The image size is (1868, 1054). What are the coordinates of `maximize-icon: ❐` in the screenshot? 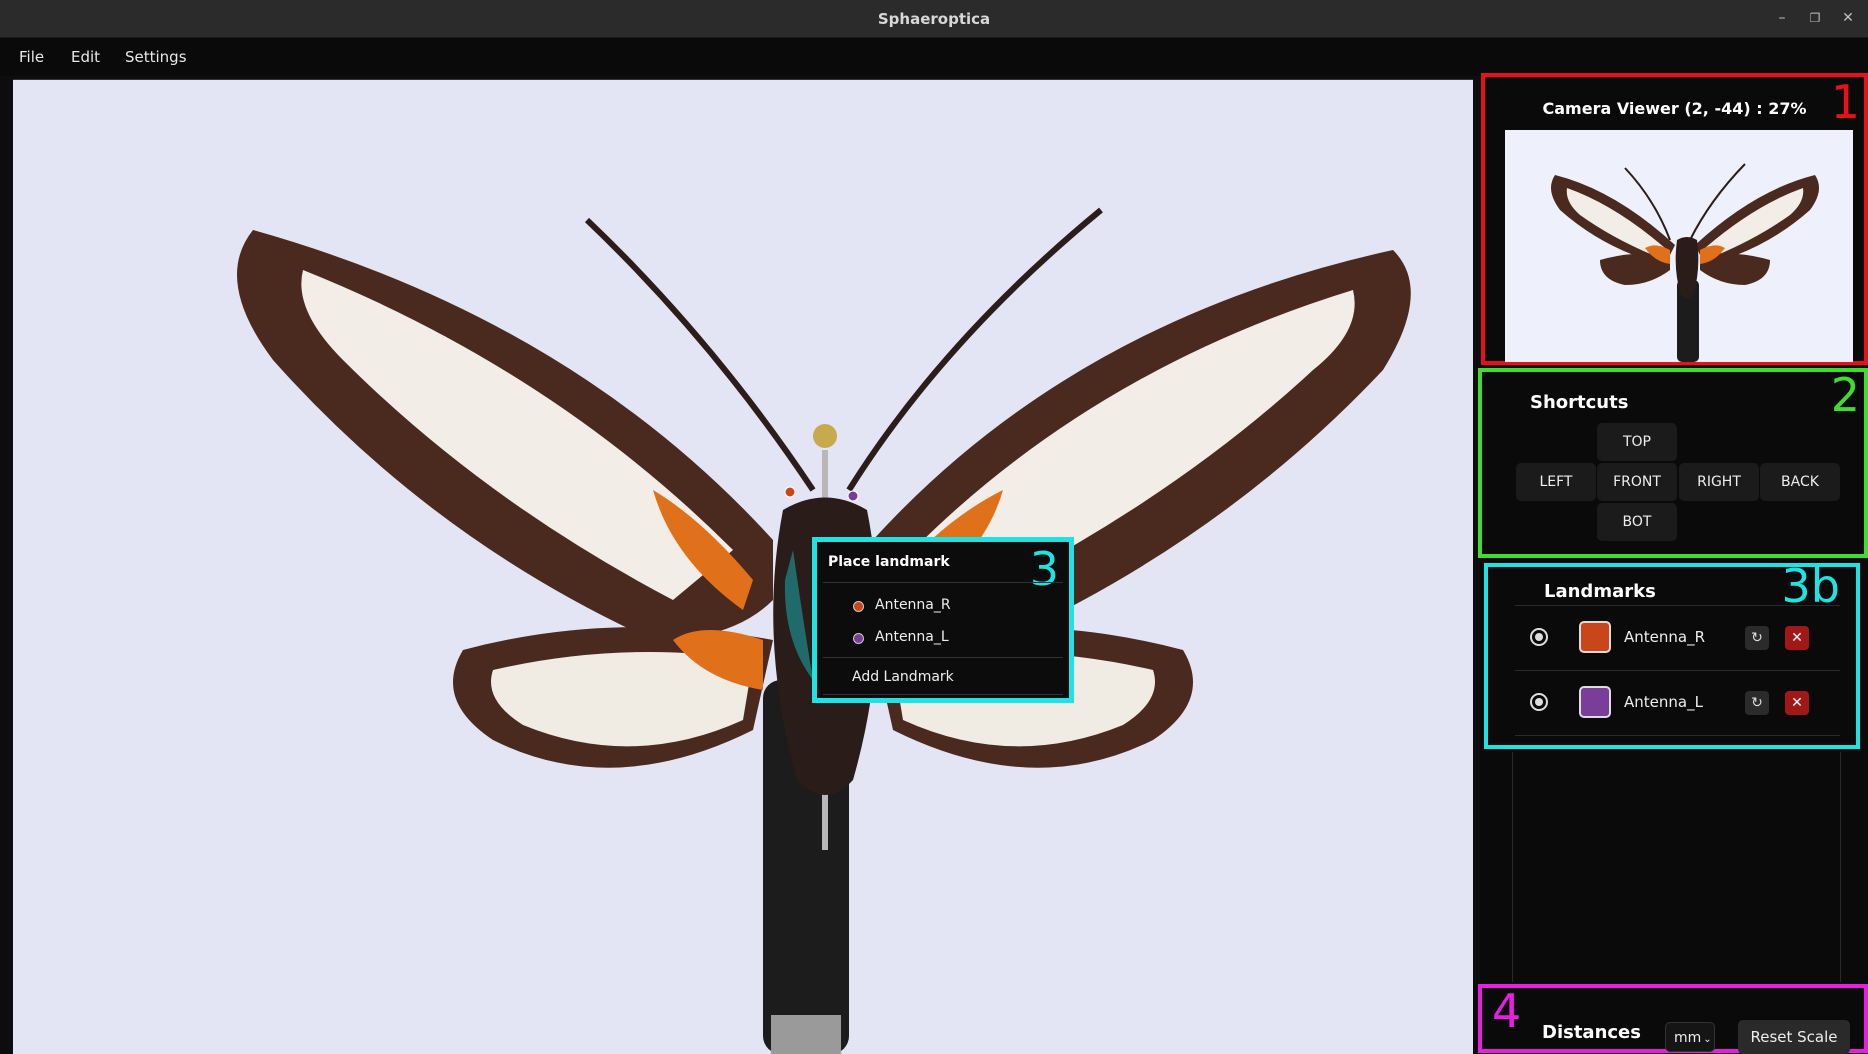 It's located at (1815, 18).